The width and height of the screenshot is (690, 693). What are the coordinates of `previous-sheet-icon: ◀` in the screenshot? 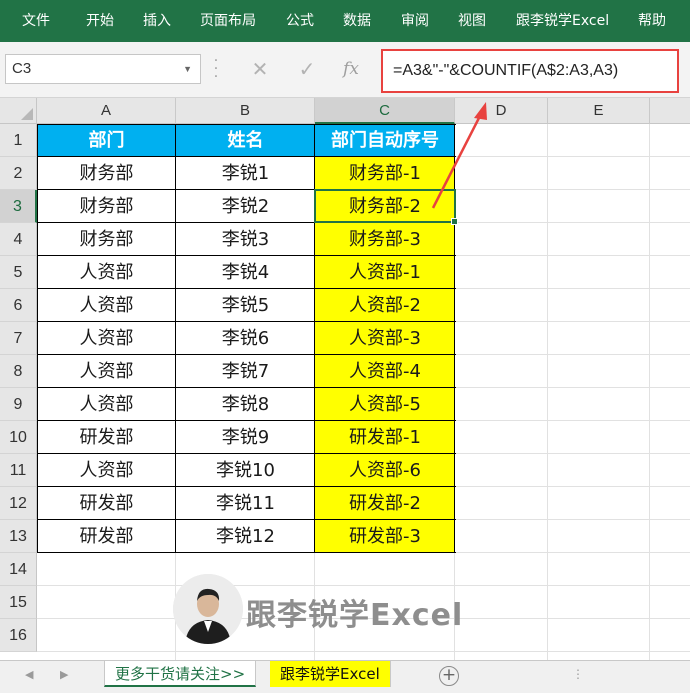 It's located at (29, 674).